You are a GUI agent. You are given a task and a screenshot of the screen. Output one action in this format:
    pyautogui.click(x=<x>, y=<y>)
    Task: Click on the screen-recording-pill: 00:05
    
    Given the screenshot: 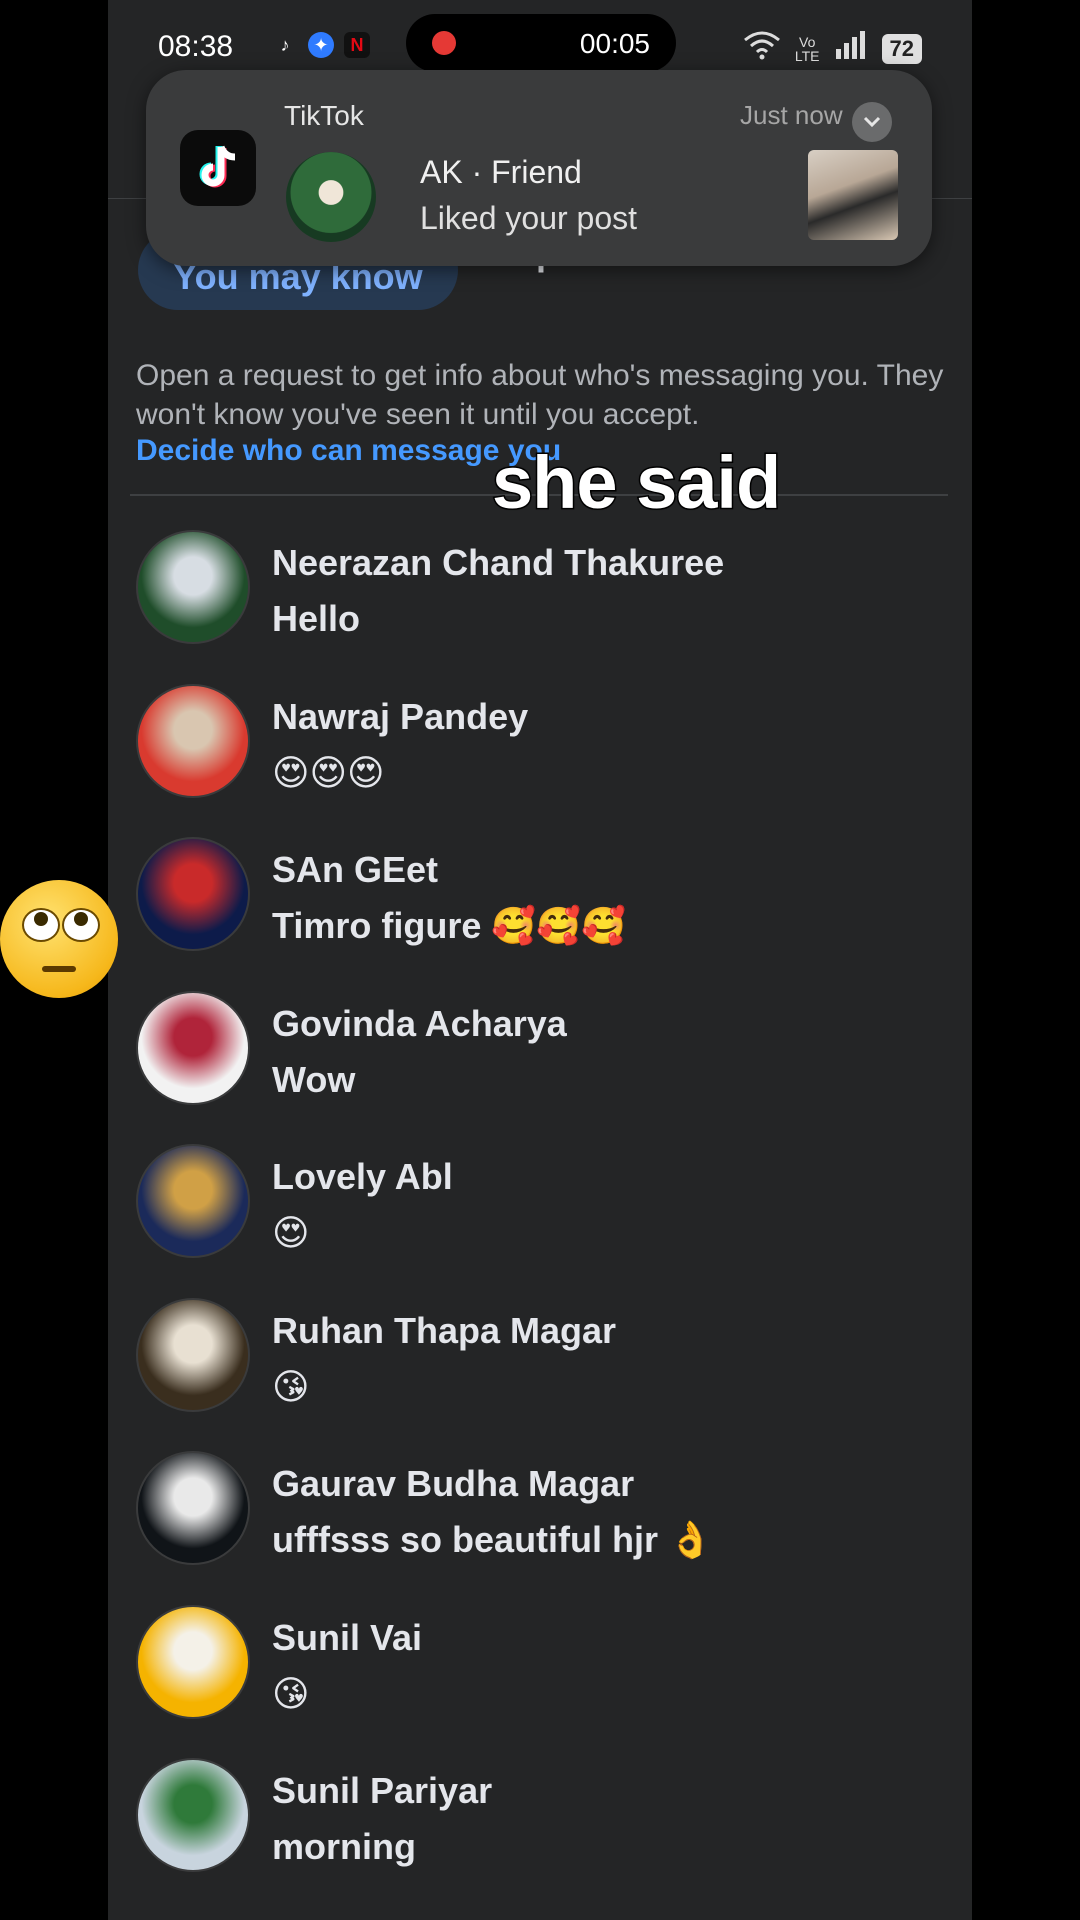 What is the action you would take?
    pyautogui.click(x=541, y=43)
    